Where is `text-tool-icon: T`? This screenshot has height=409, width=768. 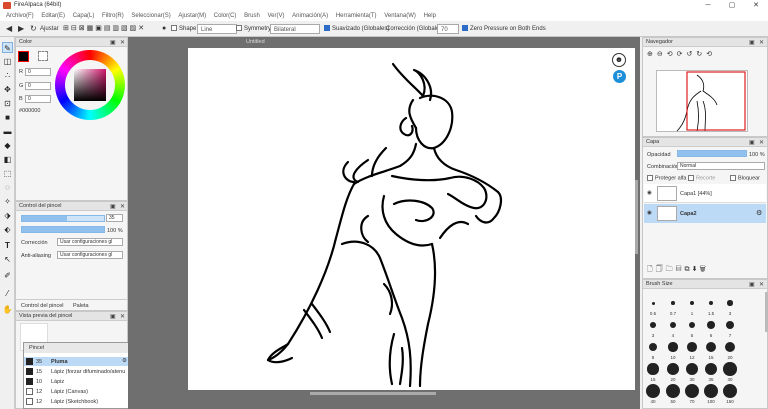 text-tool-icon: T is located at coordinates (7, 245).